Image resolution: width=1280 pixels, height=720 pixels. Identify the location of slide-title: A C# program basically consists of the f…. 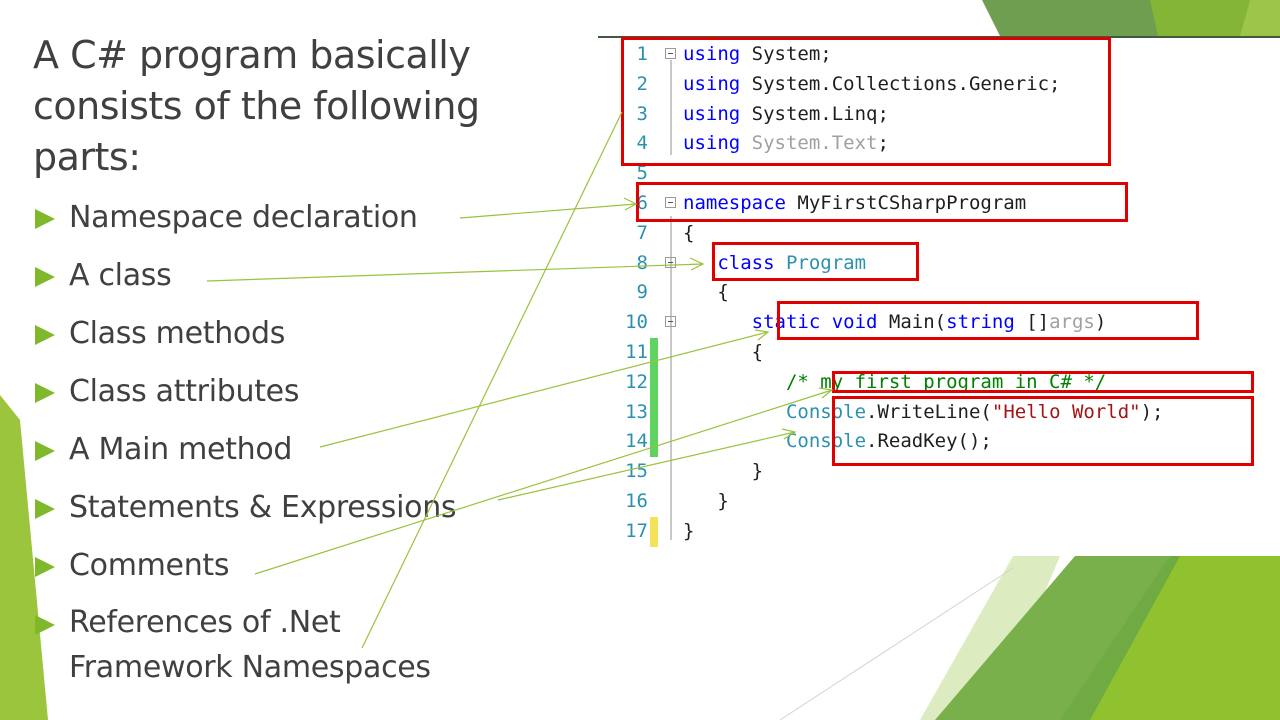
(256, 106).